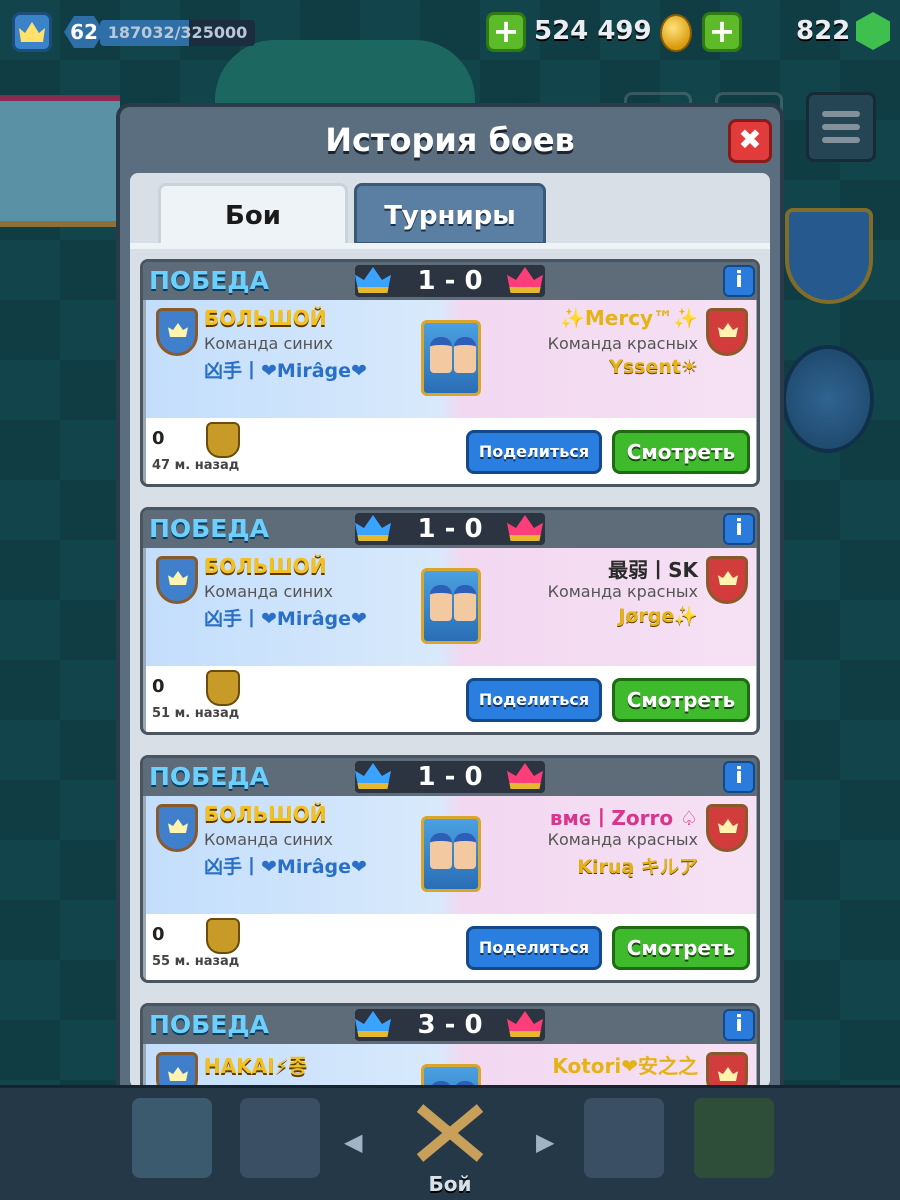 Image resolution: width=900 pixels, height=1200 pixels. Describe the element at coordinates (196, 713) in the screenshot. I see `battle-time: 51 м. назад` at that location.